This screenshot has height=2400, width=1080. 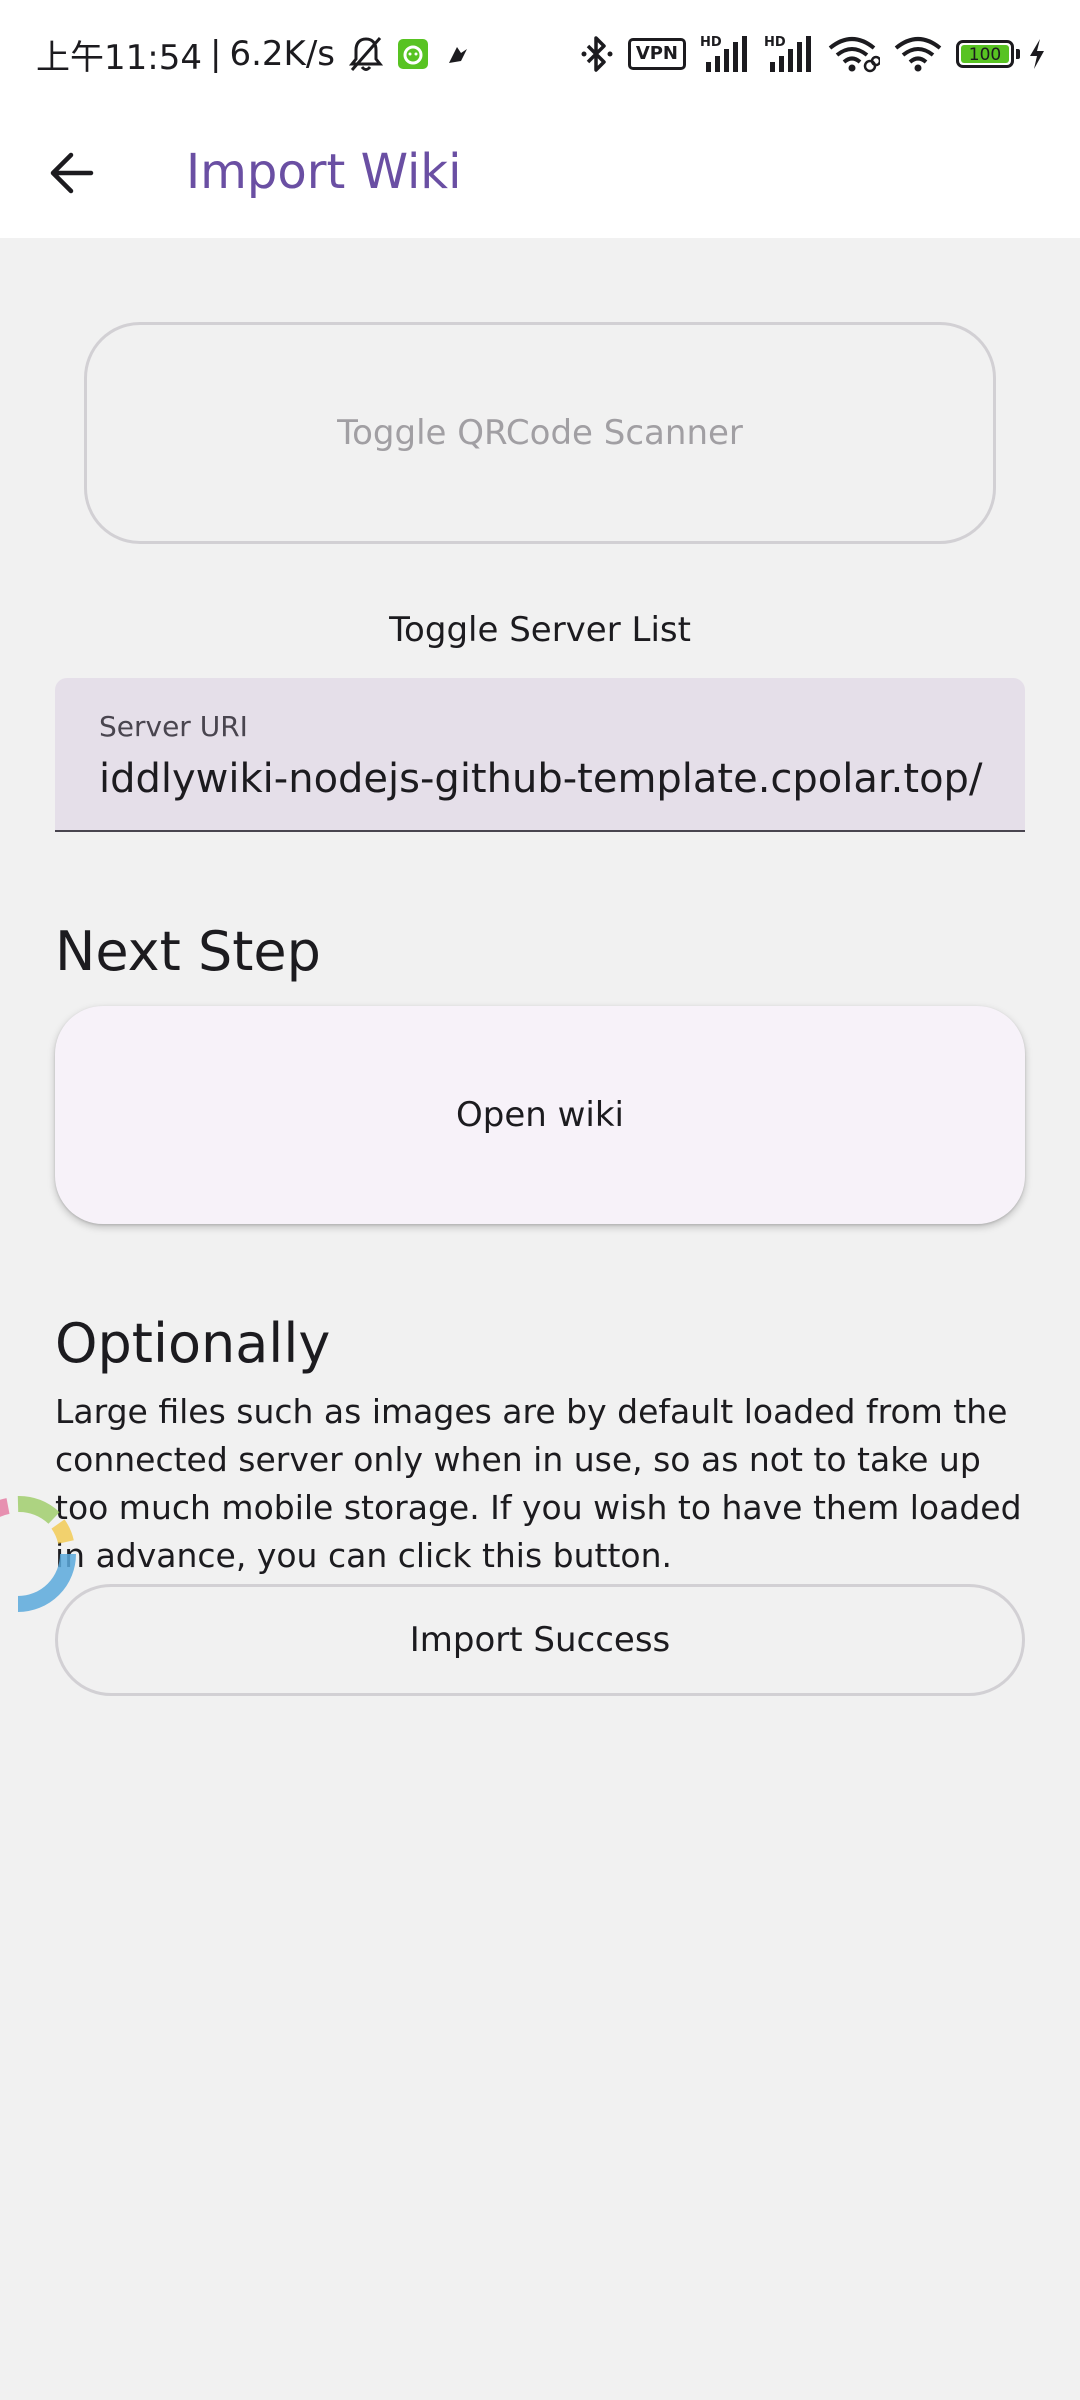 I want to click on vpn-icon: VPN, so click(x=656, y=54).